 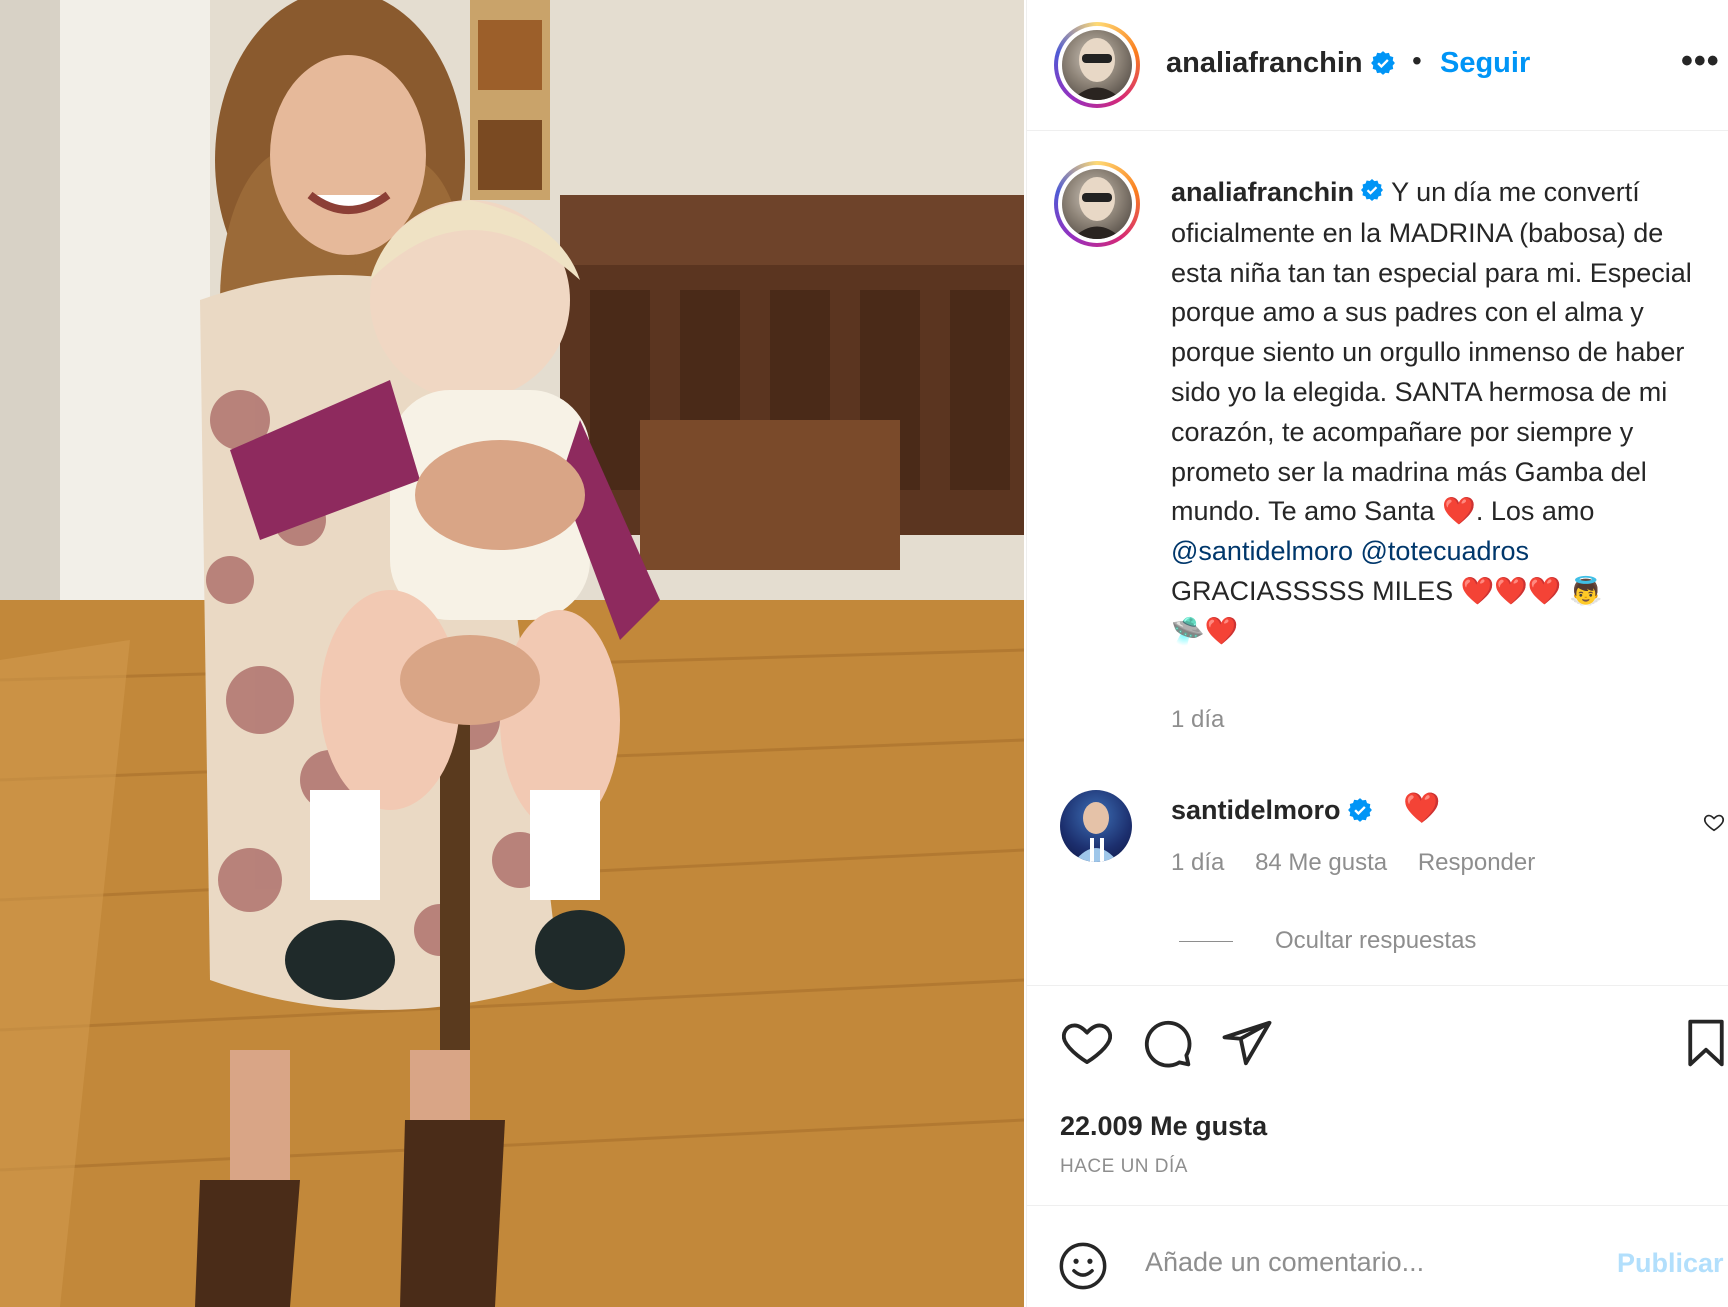 I want to click on share-icon, so click(x=1247, y=1045).